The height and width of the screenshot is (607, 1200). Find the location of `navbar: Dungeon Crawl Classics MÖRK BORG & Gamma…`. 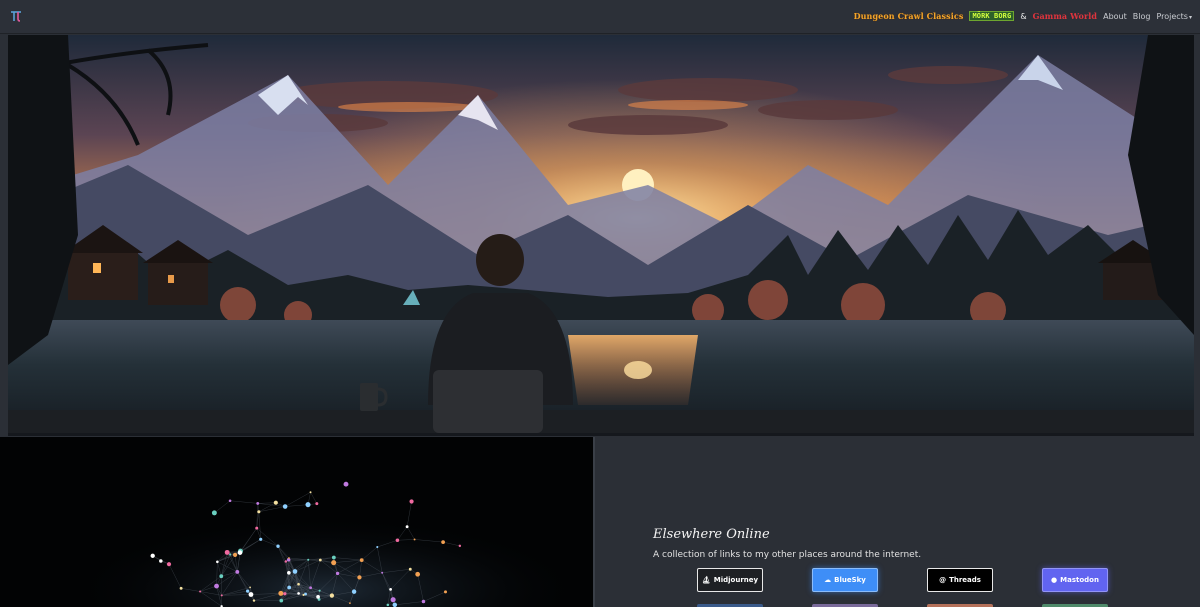

navbar: Dungeon Crawl Classics MÖRK BORG & Gamma… is located at coordinates (600, 17).